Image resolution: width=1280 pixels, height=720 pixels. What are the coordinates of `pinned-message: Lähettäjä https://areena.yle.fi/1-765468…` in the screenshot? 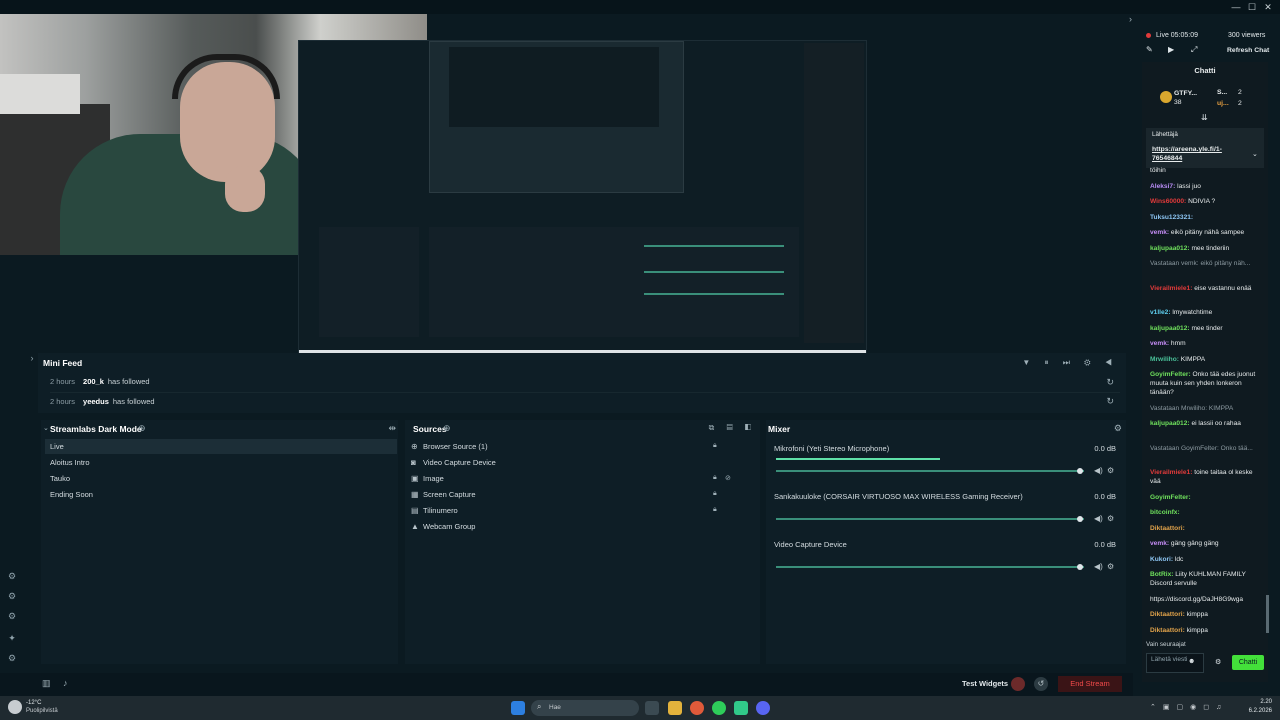 It's located at (1205, 148).